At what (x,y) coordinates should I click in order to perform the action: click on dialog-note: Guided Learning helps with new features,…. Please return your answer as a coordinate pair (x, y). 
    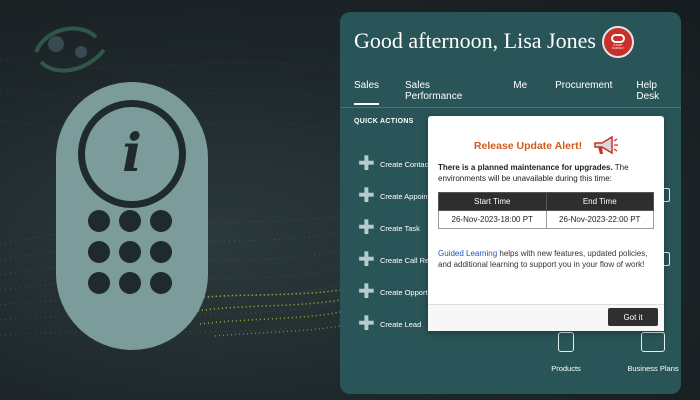
    Looking at the image, I should click on (543, 259).